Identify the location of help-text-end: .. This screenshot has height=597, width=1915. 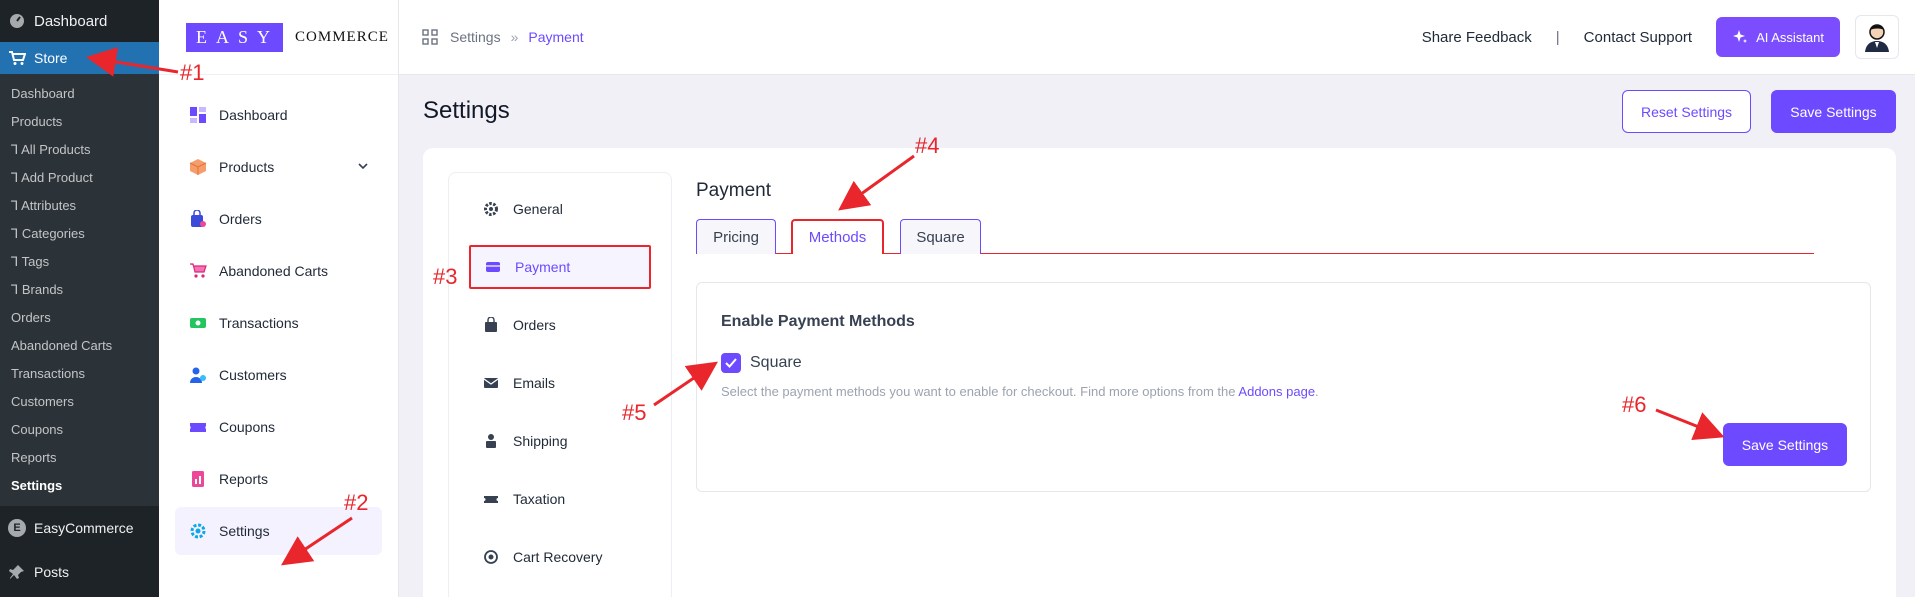
(1317, 391).